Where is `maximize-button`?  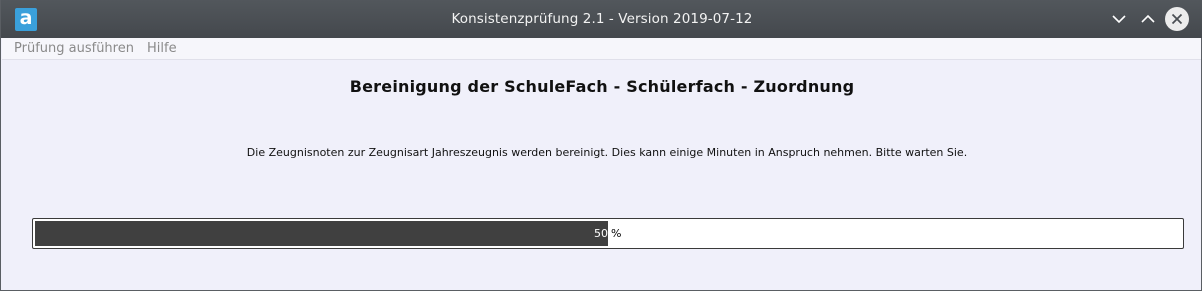 maximize-button is located at coordinates (1148, 19).